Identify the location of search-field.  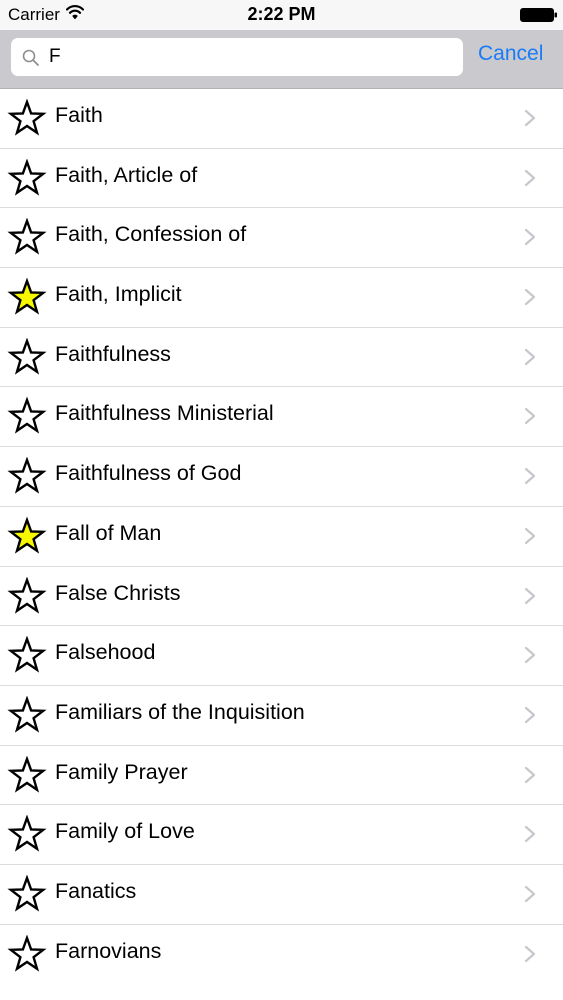
(237, 57).